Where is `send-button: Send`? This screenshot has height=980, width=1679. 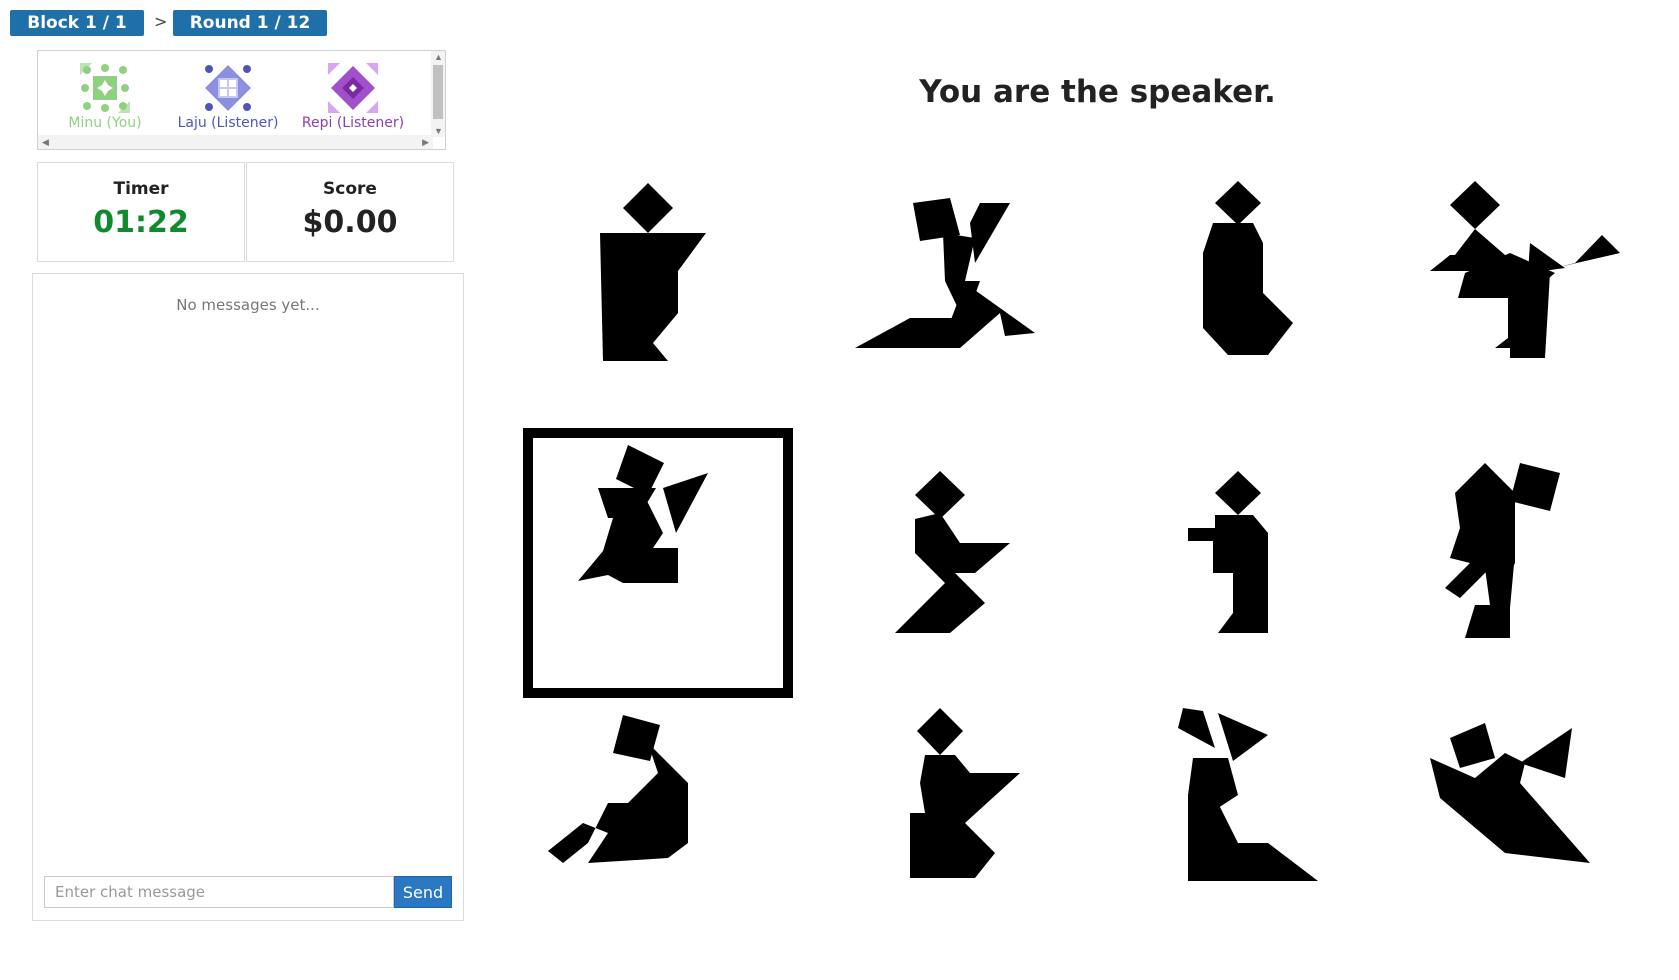 send-button: Send is located at coordinates (423, 892).